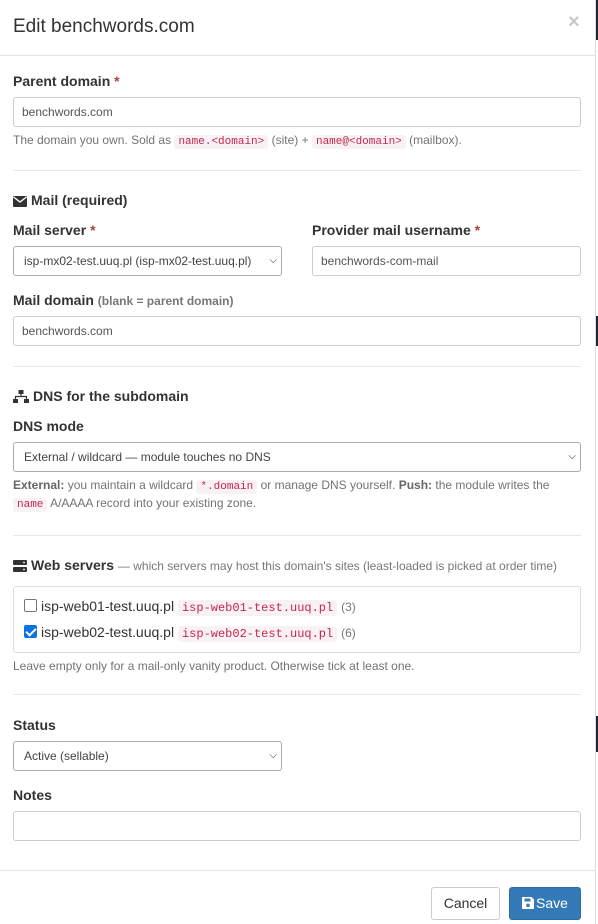 The height and width of the screenshot is (924, 598). Describe the element at coordinates (104, 26) in the screenshot. I see `modal-title: Edit benchwords.com` at that location.